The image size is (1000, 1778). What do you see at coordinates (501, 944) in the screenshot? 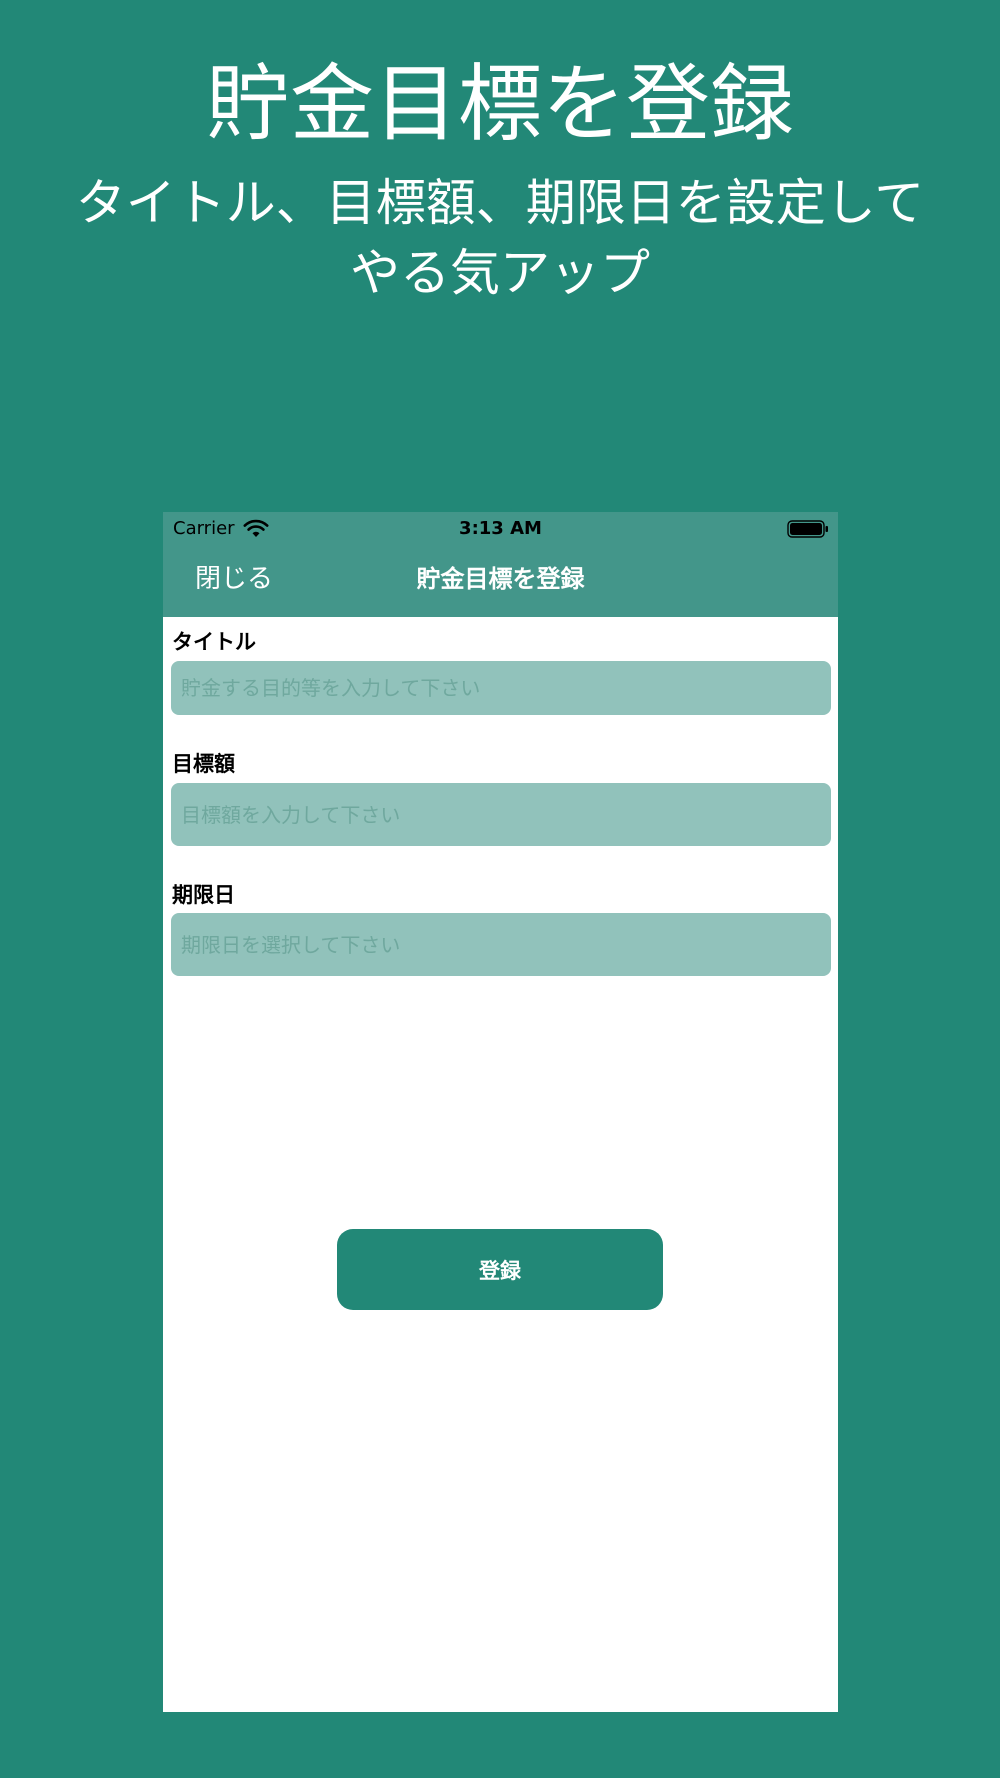
I see `deadline-input` at bounding box center [501, 944].